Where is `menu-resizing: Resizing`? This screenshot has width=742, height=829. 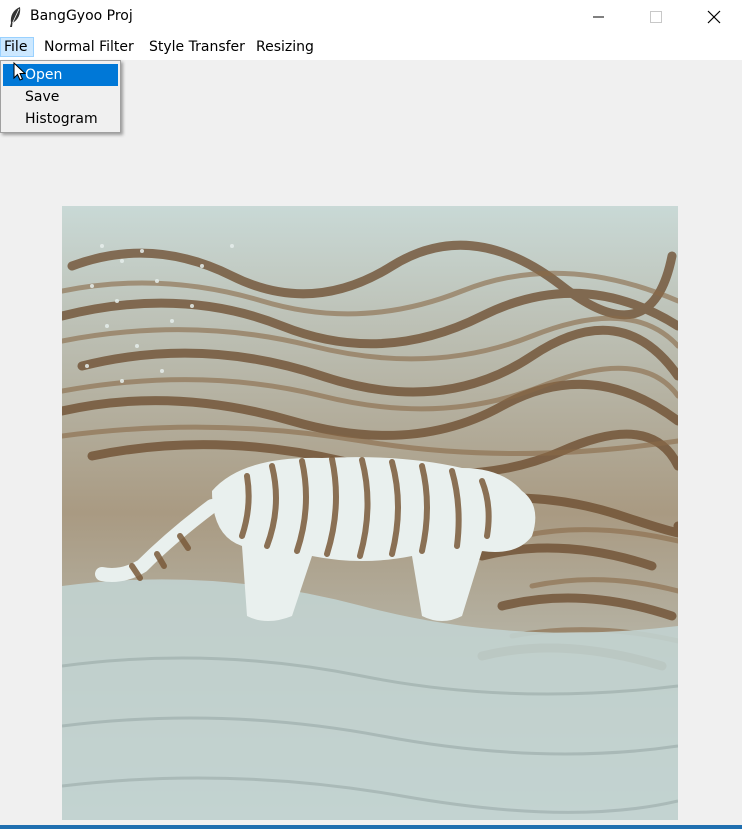 menu-resizing: Resizing is located at coordinates (285, 47).